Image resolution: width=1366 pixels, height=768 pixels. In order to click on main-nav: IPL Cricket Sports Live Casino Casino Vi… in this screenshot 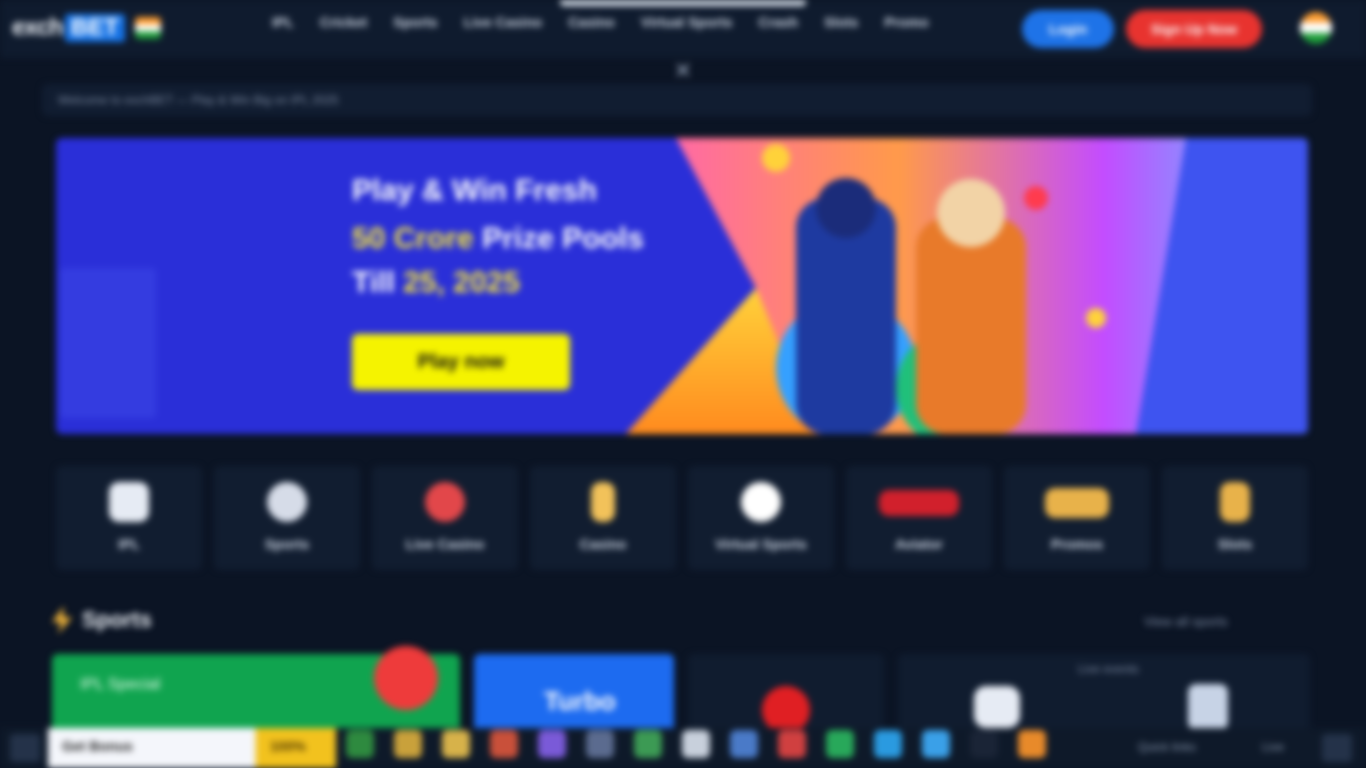, I will do `click(600, 22)`.